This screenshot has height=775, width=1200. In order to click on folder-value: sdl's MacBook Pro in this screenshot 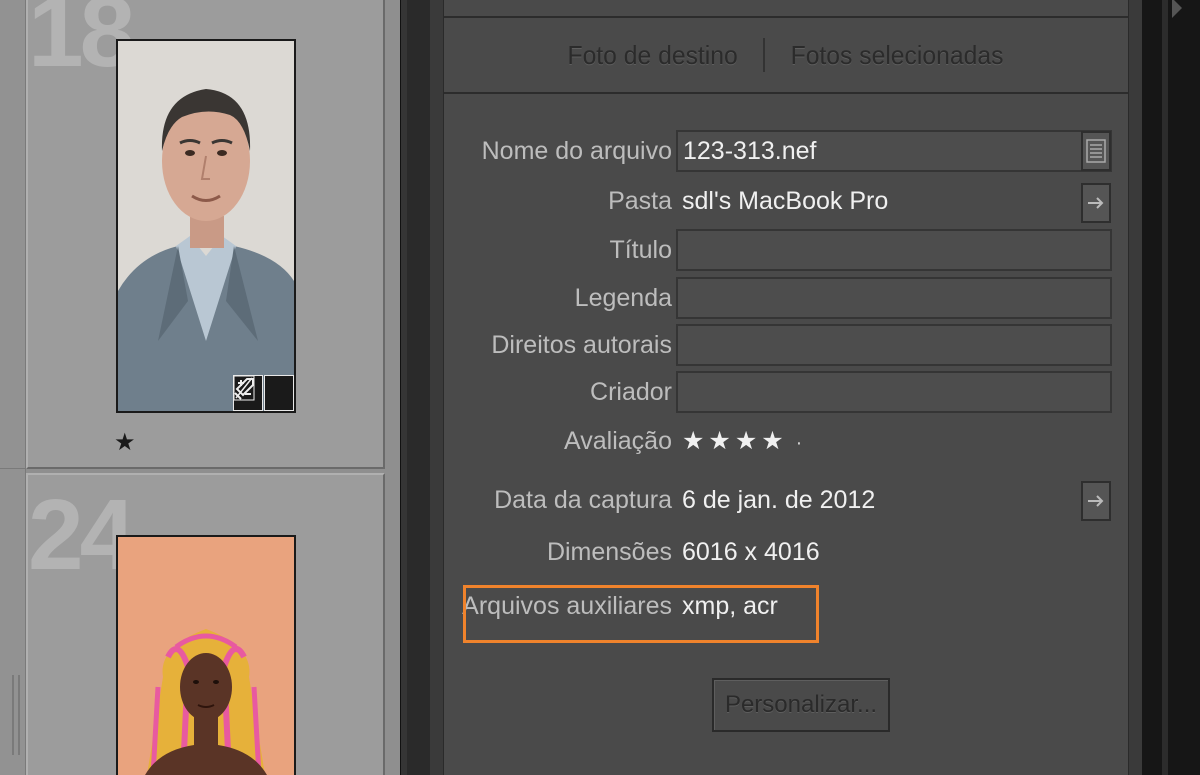, I will do `click(785, 201)`.